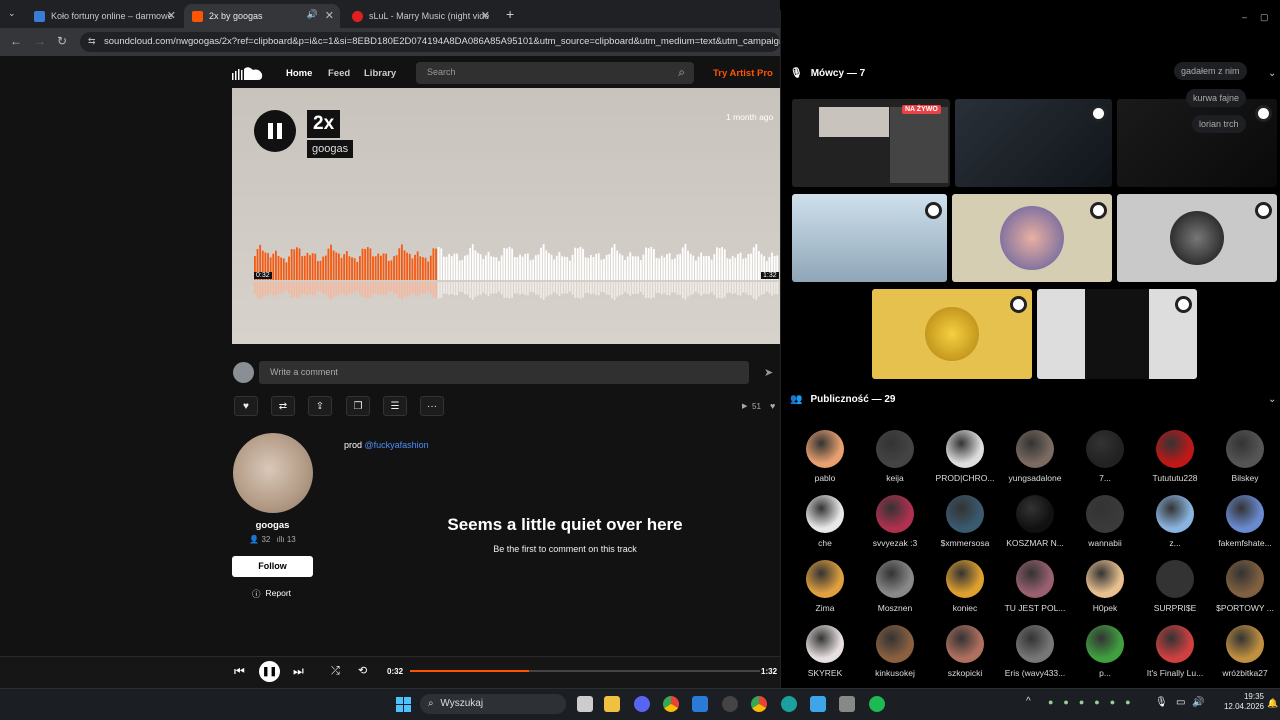  What do you see at coordinates (272, 566) in the screenshot?
I see `follow-button: Follow` at bounding box center [272, 566].